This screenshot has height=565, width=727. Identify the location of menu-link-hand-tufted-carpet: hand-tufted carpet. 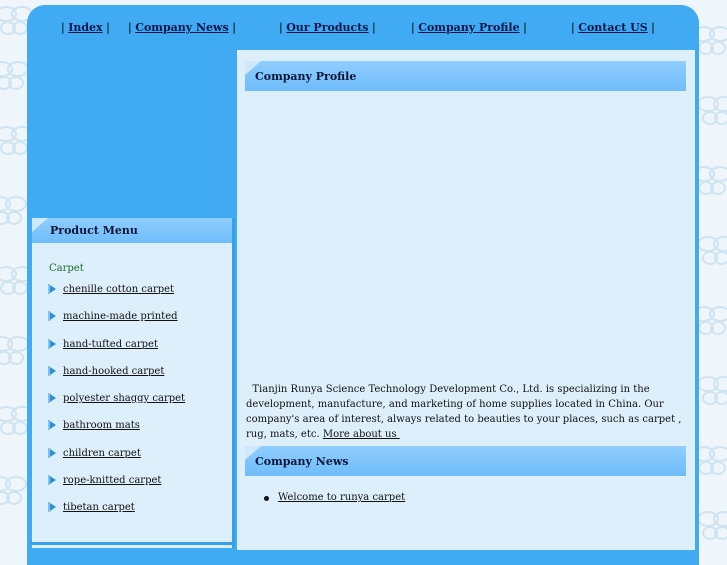
(110, 344).